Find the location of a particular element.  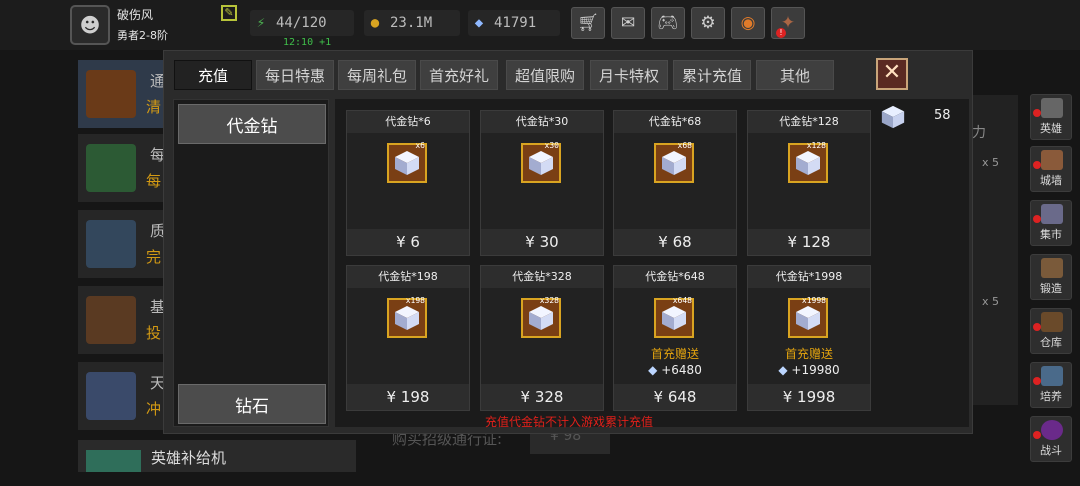

product-name: 代金钻*328 is located at coordinates (542, 277).